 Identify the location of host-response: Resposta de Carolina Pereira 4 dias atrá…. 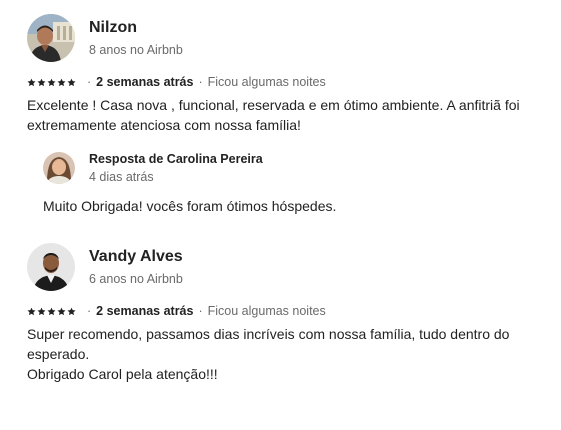
(295, 184).